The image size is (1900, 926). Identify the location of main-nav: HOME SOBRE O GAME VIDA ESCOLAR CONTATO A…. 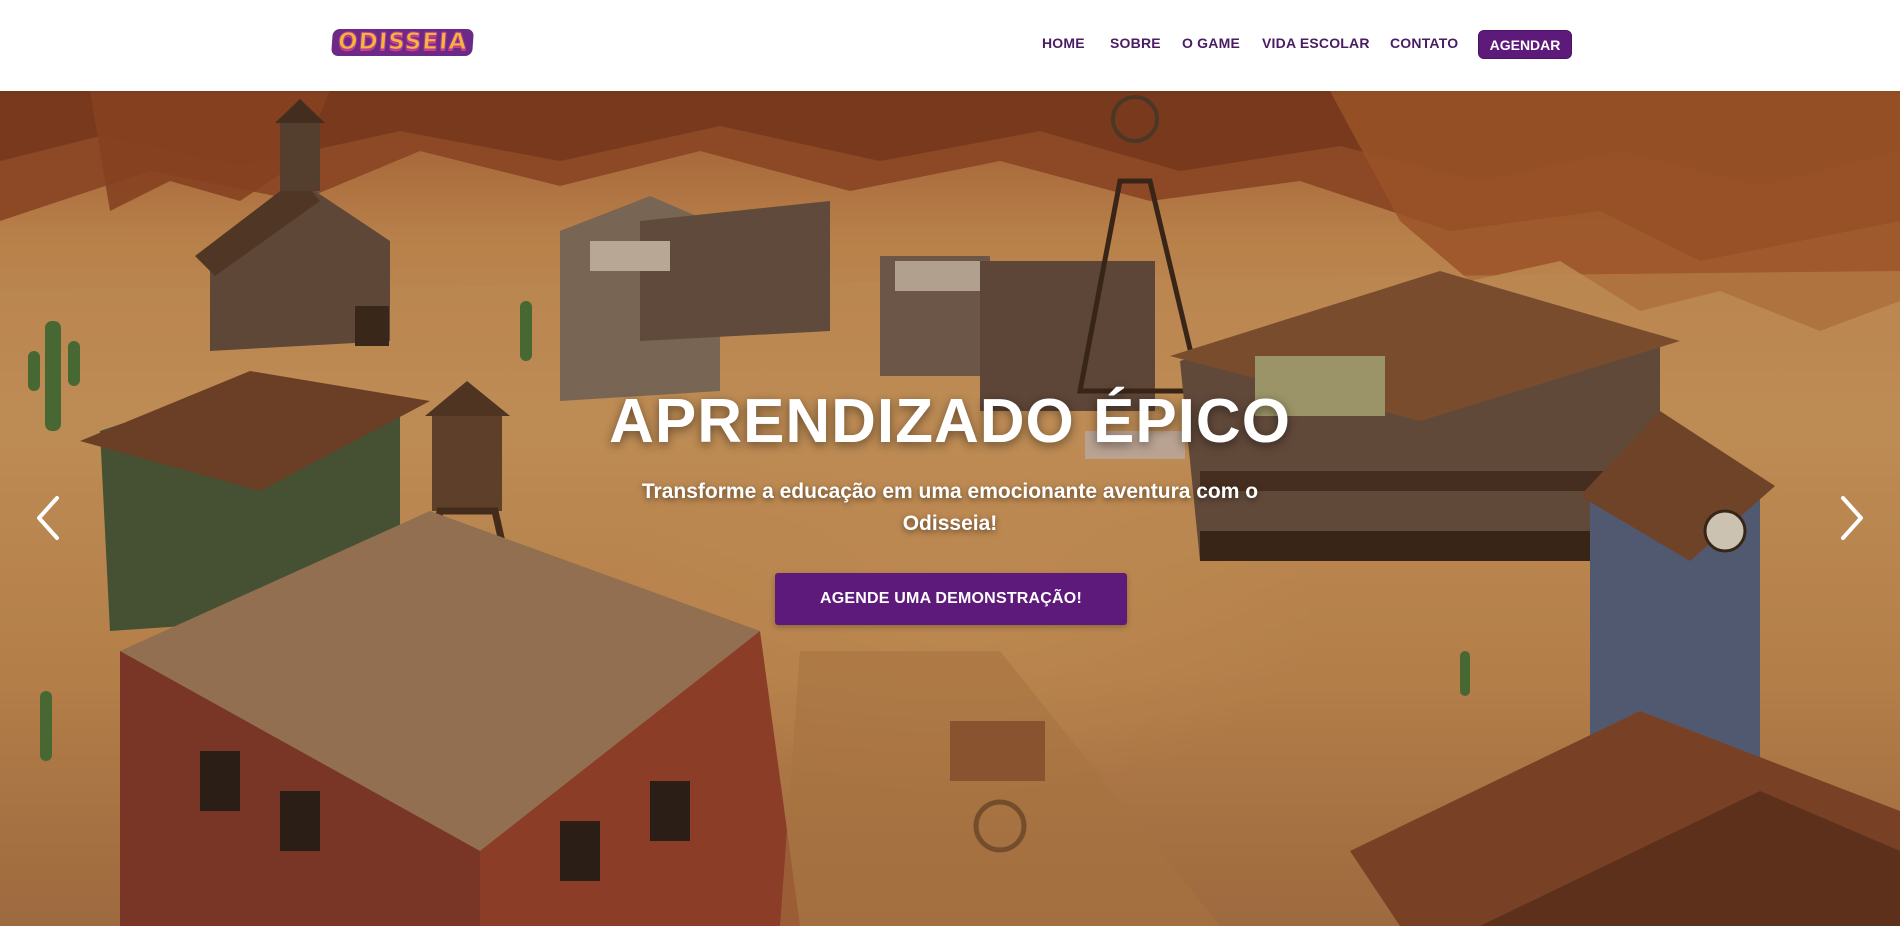
(950, 45).